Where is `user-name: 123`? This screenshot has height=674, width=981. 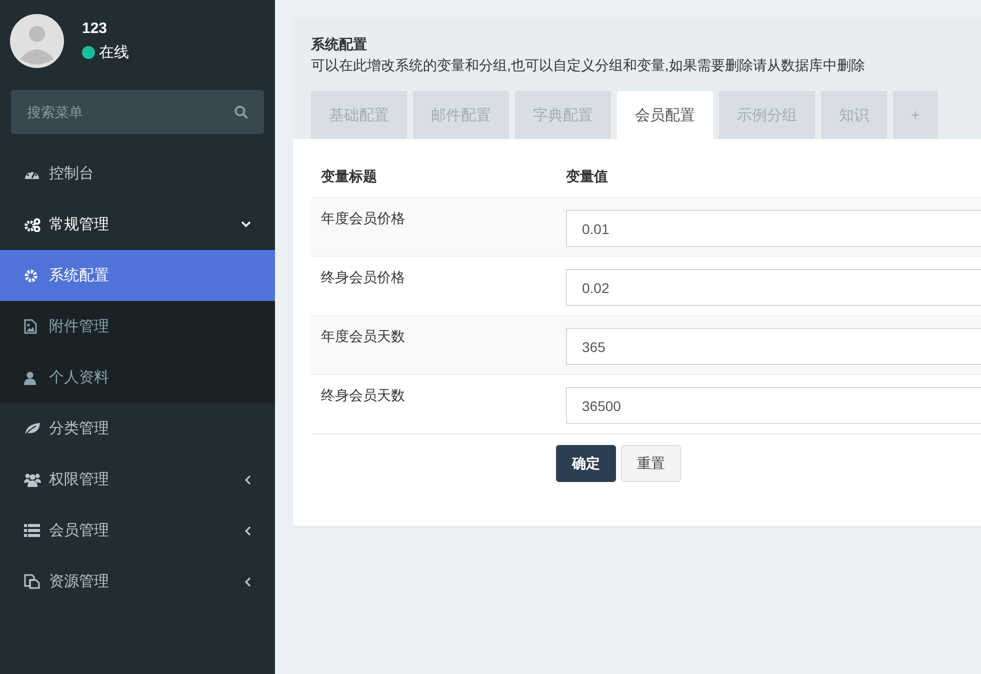
user-name: 123 is located at coordinates (95, 28).